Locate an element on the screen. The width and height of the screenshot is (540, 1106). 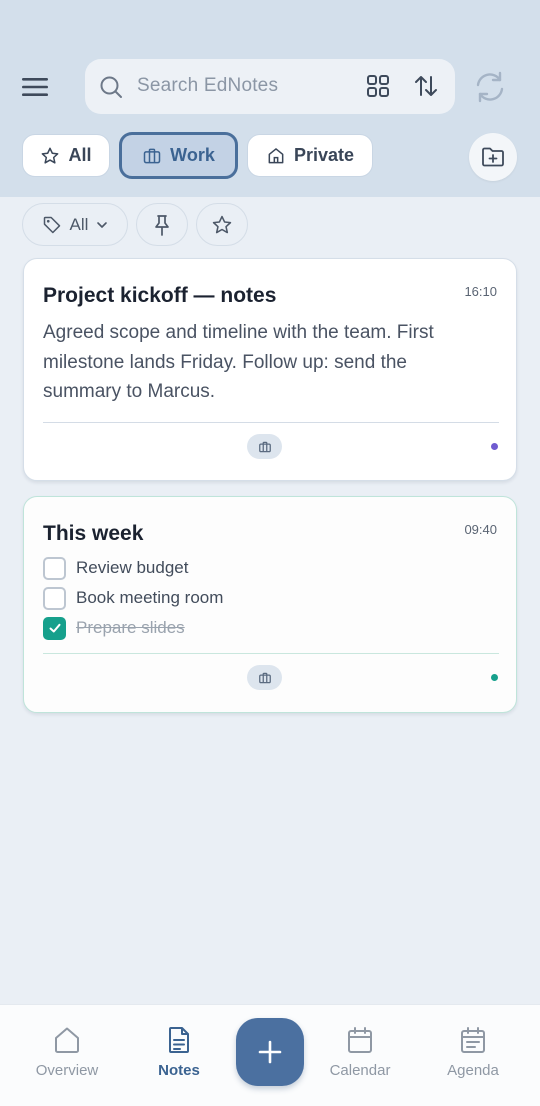
plus-icon is located at coordinates (270, 1052).